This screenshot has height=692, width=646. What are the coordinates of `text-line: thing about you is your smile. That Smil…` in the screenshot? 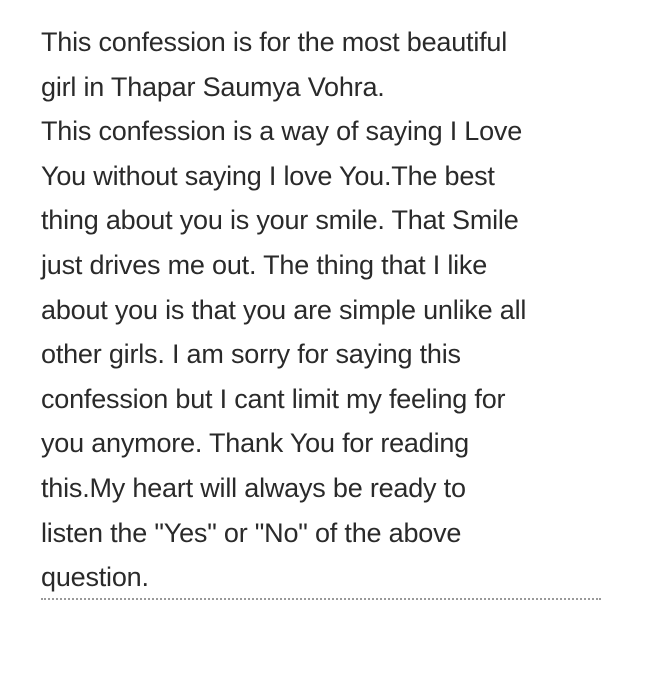 It's located at (280, 220).